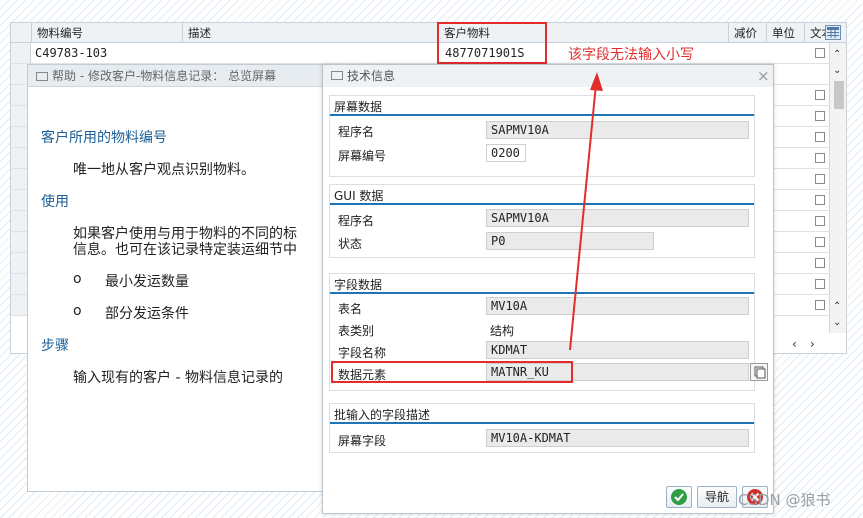  Describe the element at coordinates (631, 55) in the screenshot. I see `annotation-text: 该字段无法输入小写` at that location.